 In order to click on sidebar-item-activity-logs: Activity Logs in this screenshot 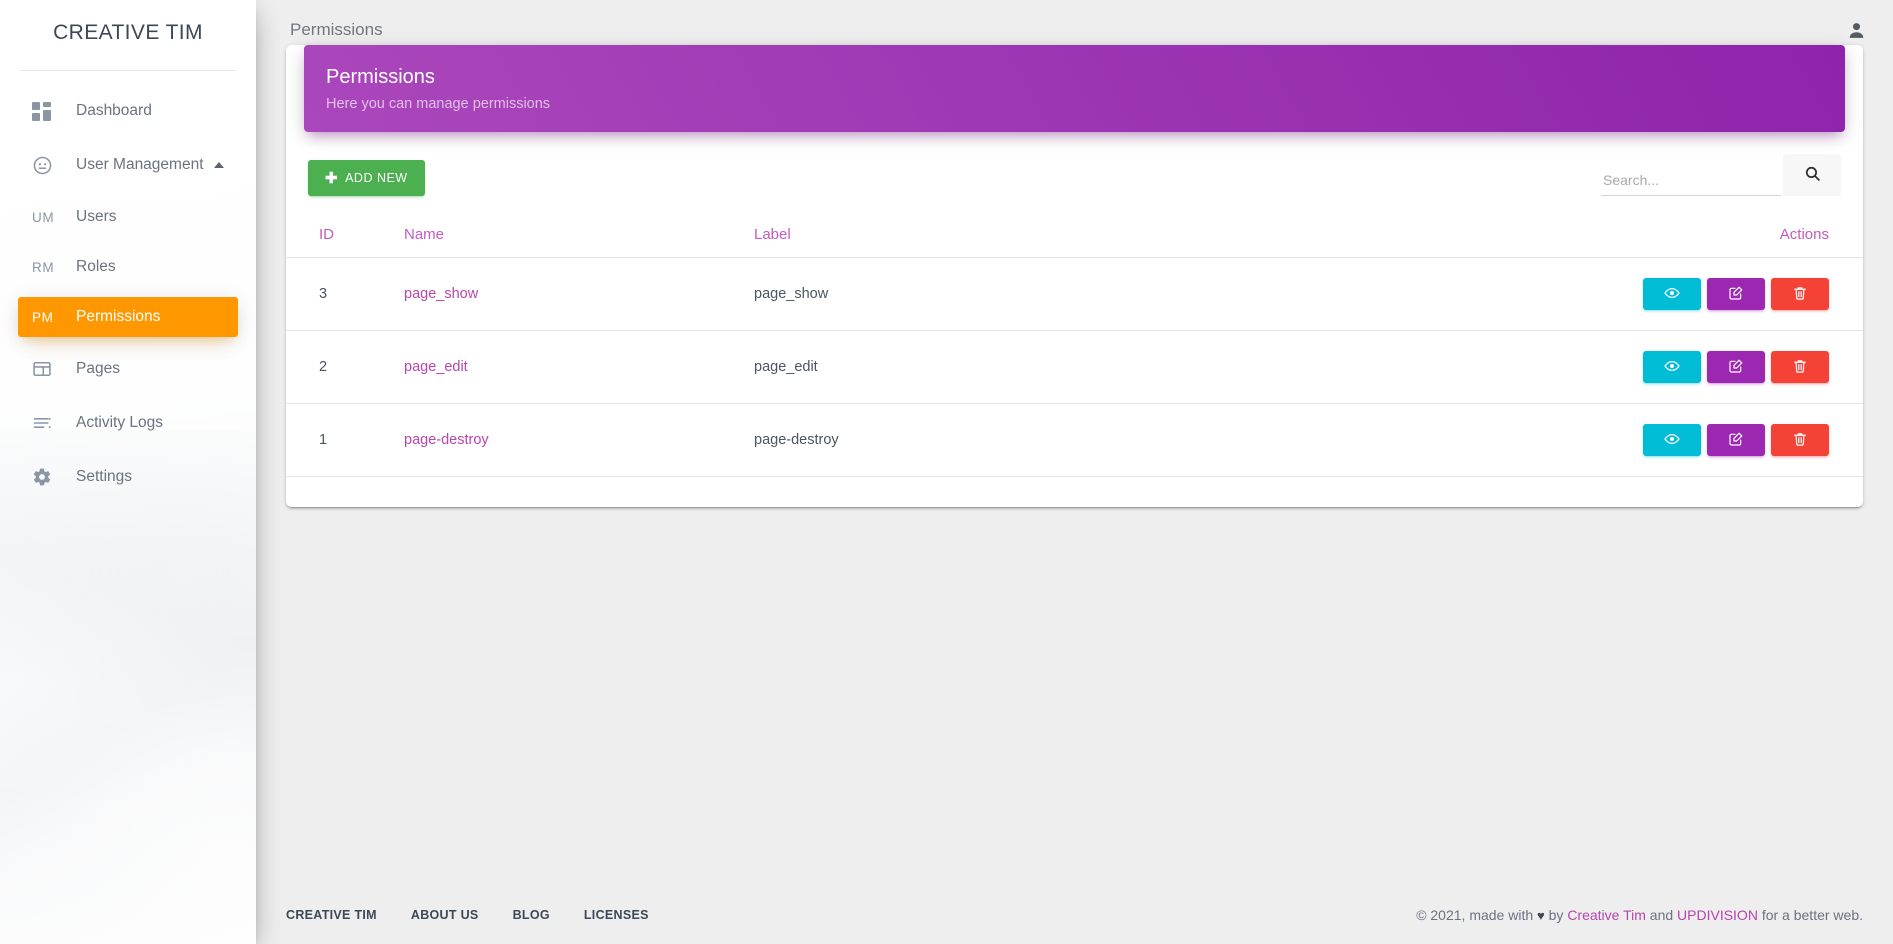, I will do `click(128, 423)`.